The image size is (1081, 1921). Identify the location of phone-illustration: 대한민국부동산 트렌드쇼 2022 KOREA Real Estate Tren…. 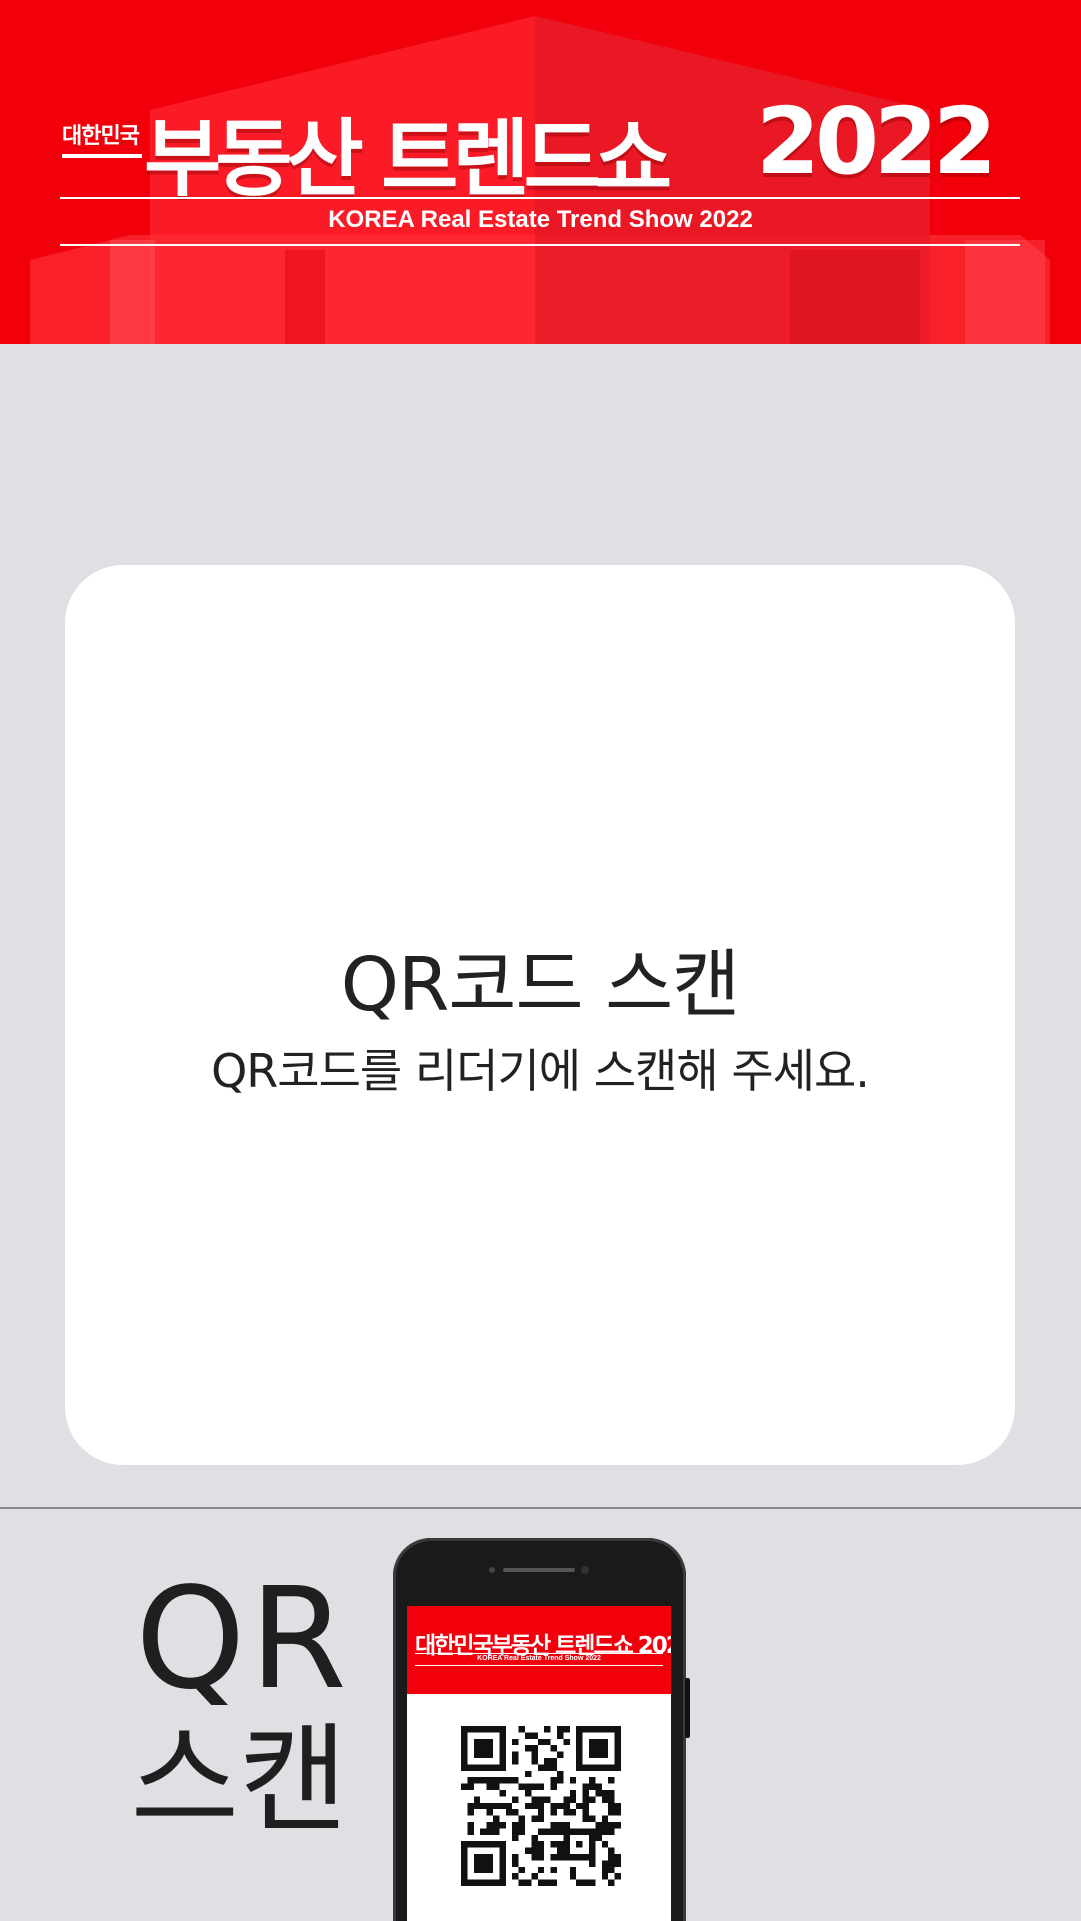
(541, 1729).